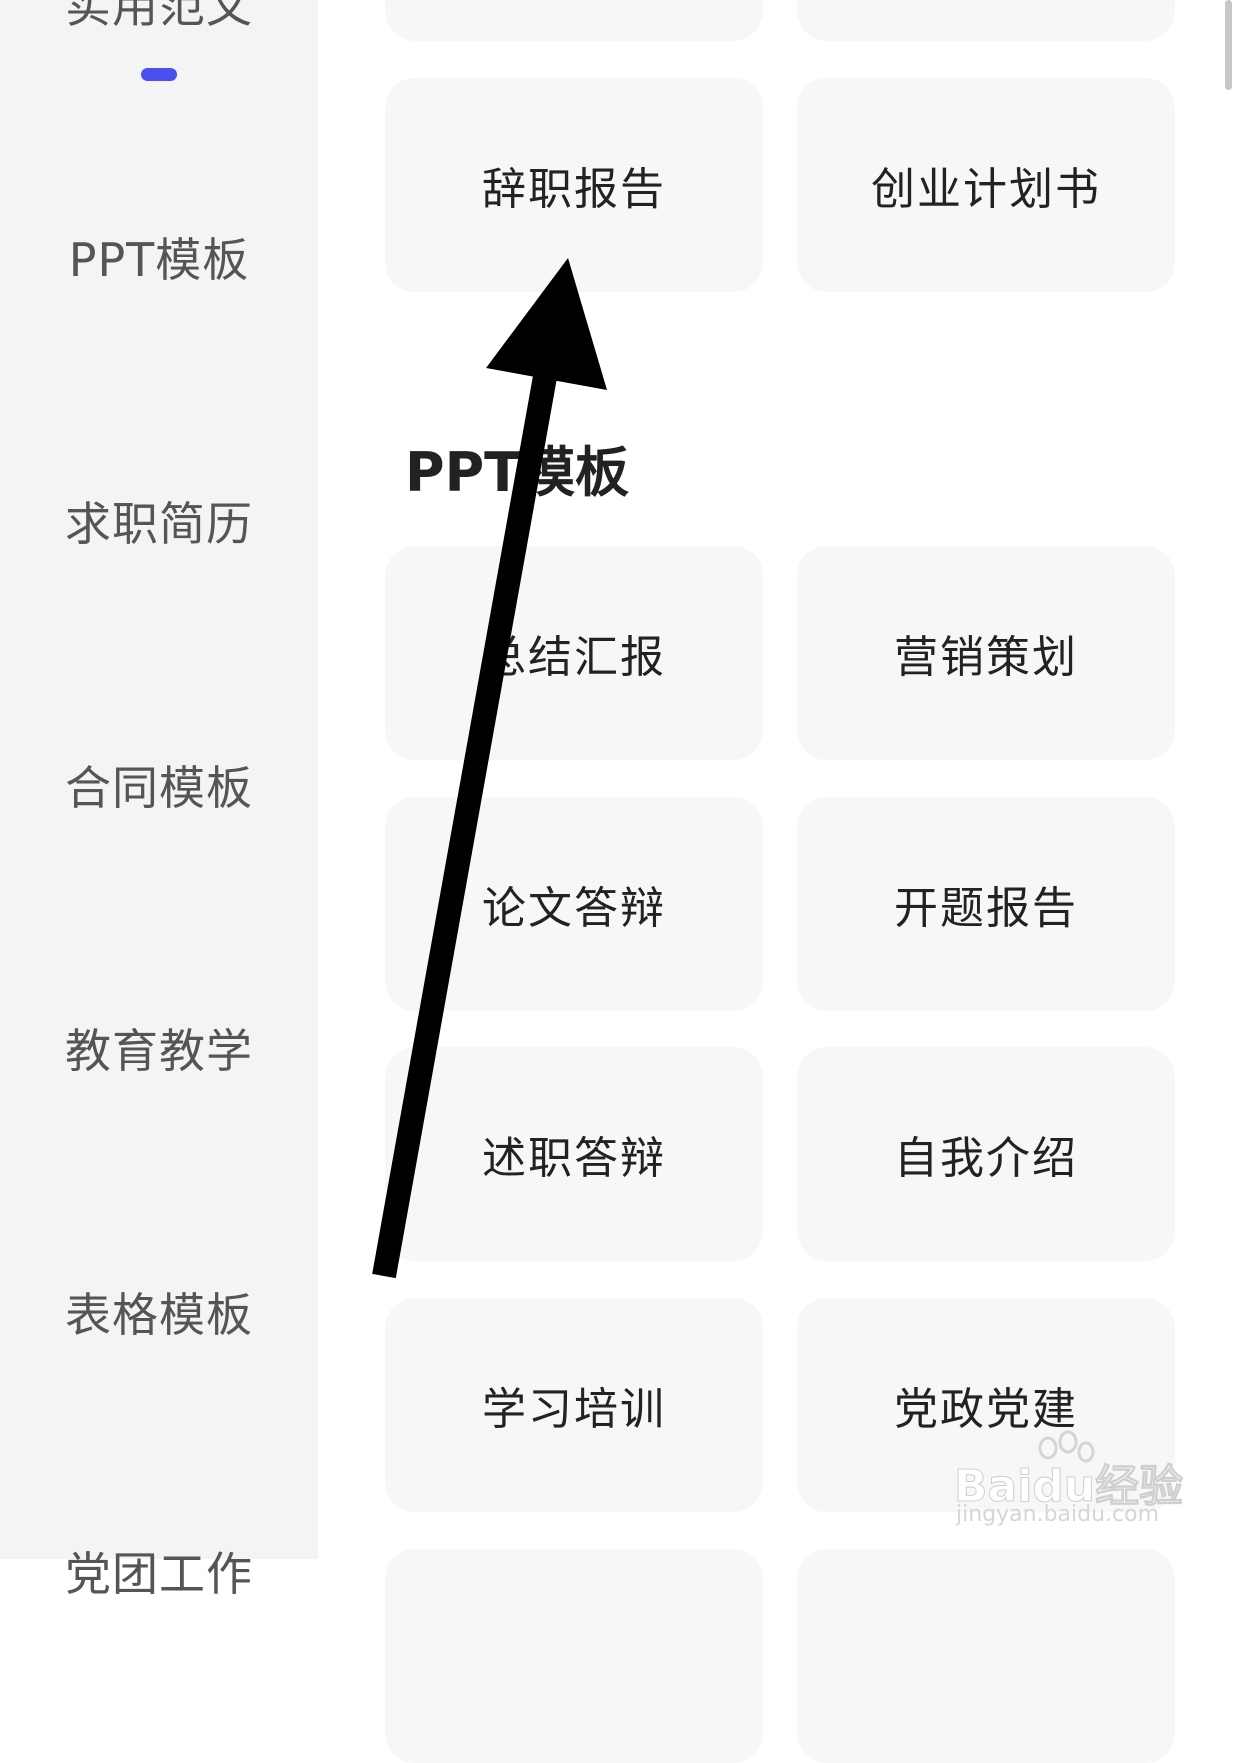  I want to click on watermark-url: jingyan.baidu.com, so click(1058, 1514).